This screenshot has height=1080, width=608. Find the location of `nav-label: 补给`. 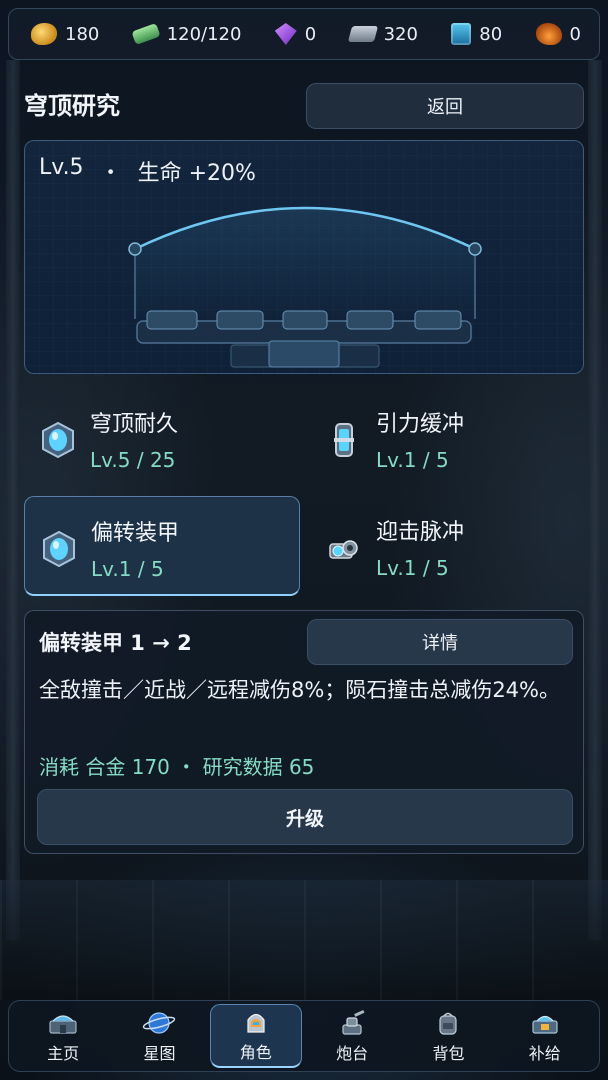

nav-label: 补给 is located at coordinates (544, 1053).